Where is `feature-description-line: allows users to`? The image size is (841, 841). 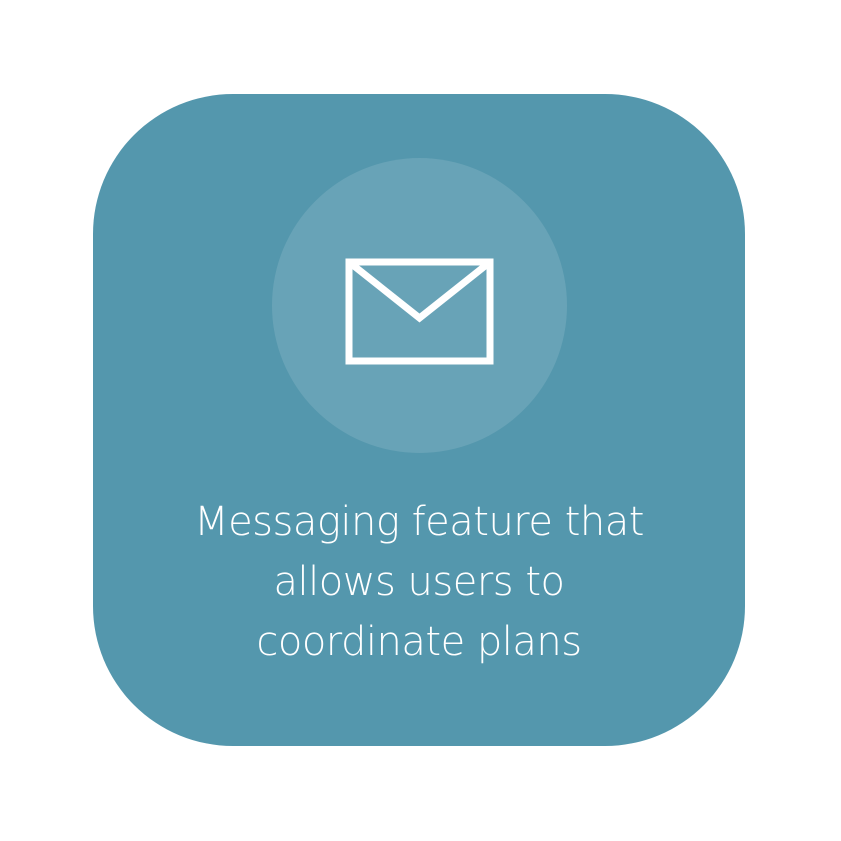 feature-description-line: allows users to is located at coordinates (419, 582).